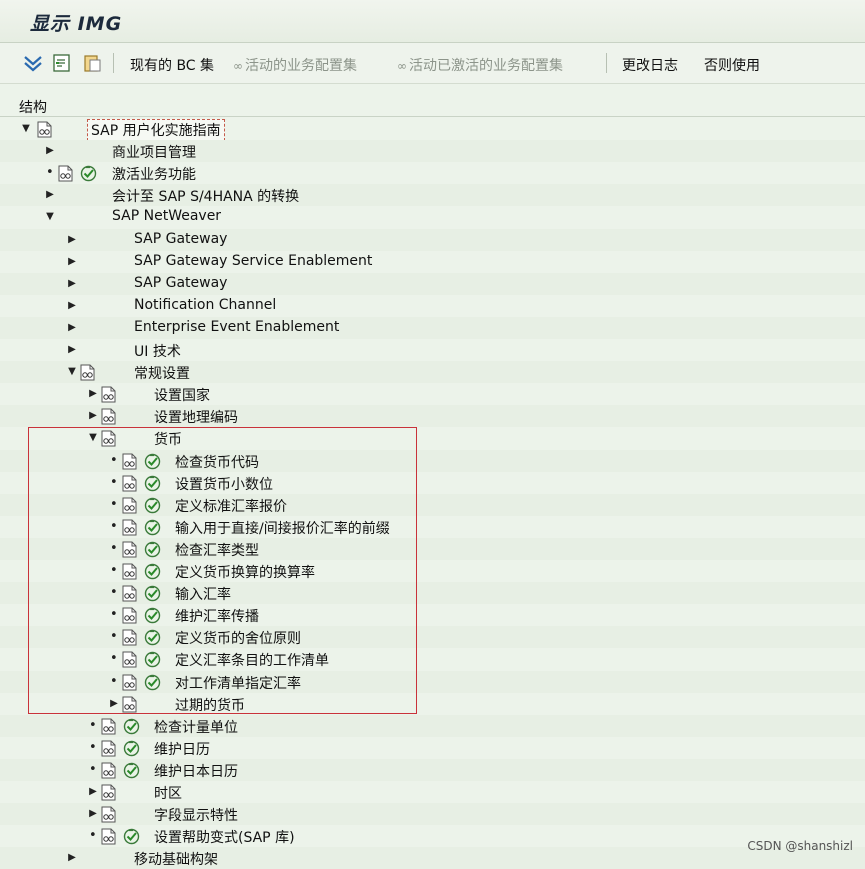  I want to click on tree-node-label: 维护日本日历, so click(196, 771).